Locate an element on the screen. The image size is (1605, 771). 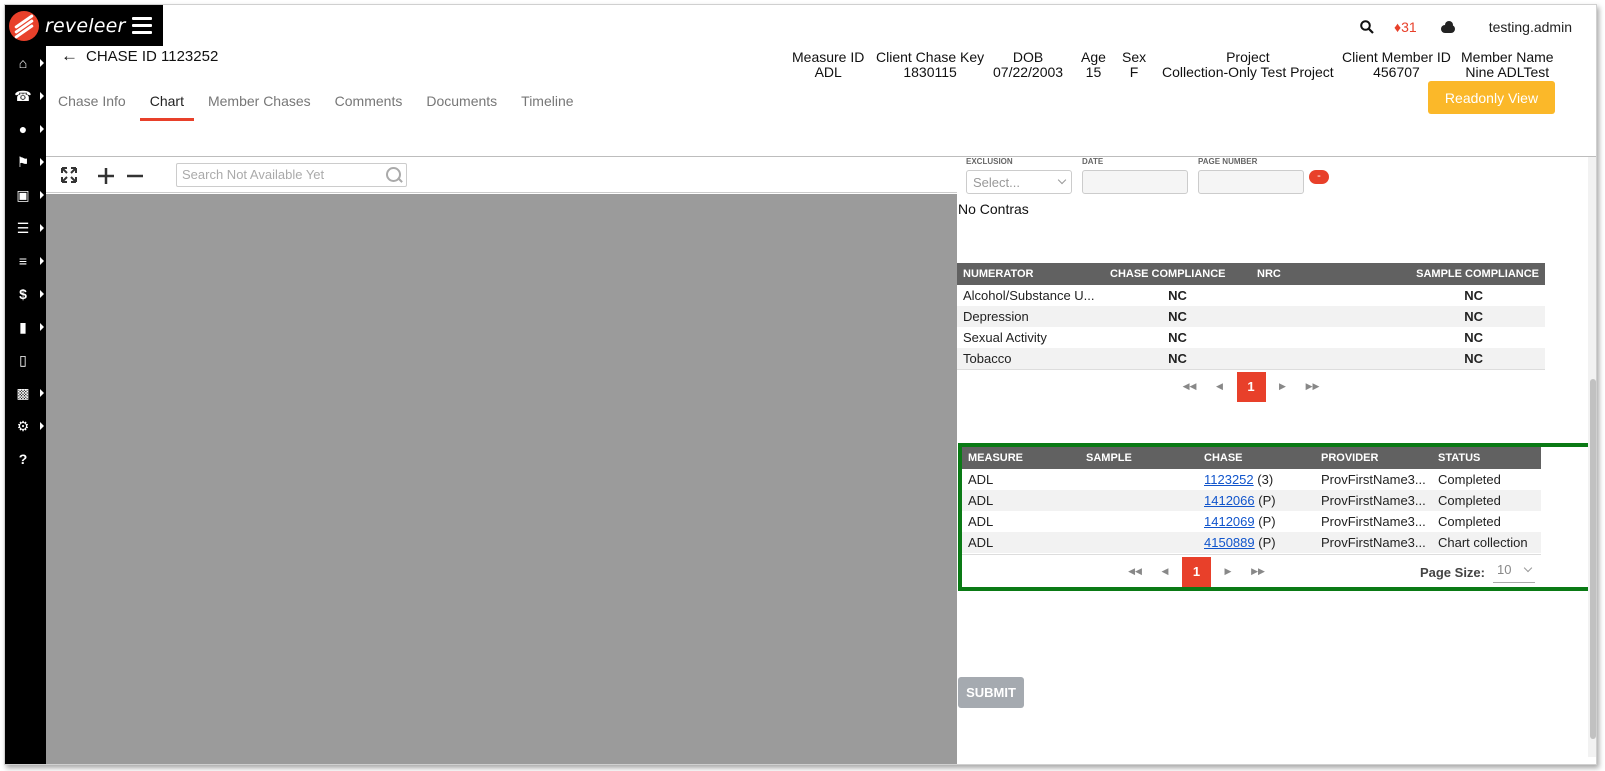
numerator-name: Sexual Activity is located at coordinates (1005, 337).